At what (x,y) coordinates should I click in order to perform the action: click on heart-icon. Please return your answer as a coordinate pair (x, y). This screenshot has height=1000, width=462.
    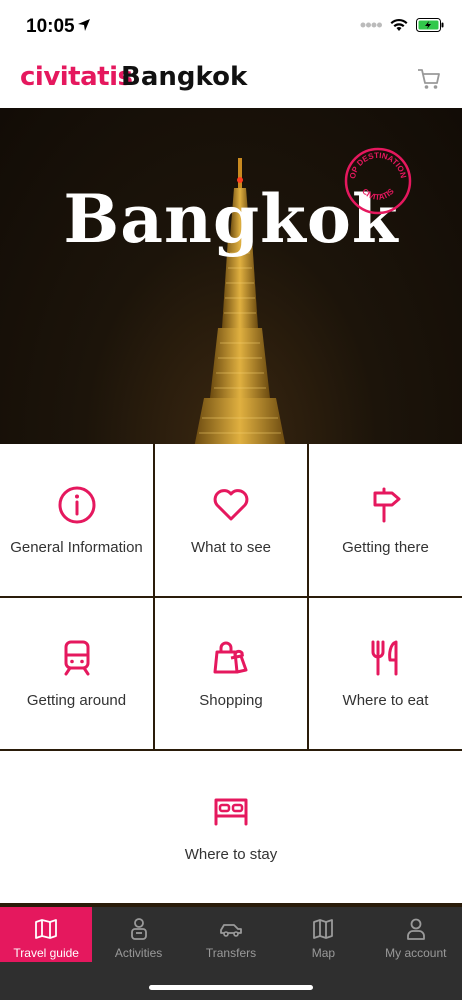
    Looking at the image, I should click on (231, 504).